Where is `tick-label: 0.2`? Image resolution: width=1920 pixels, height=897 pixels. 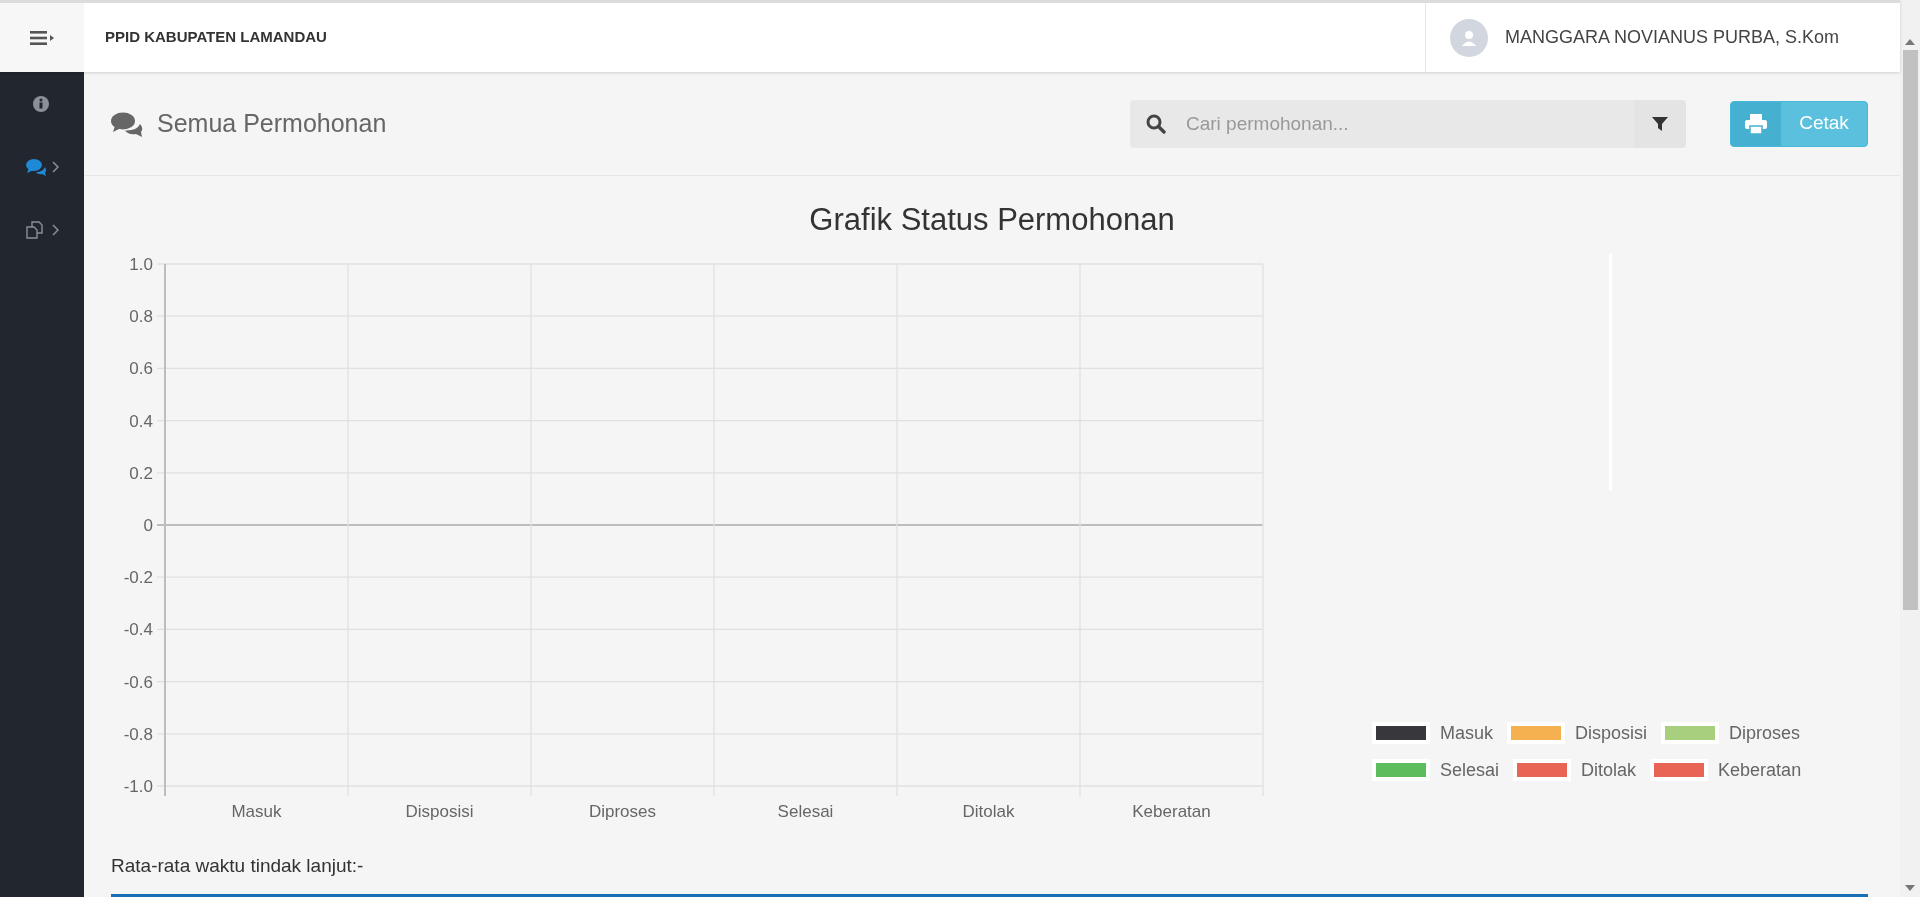 tick-label: 0.2 is located at coordinates (141, 473).